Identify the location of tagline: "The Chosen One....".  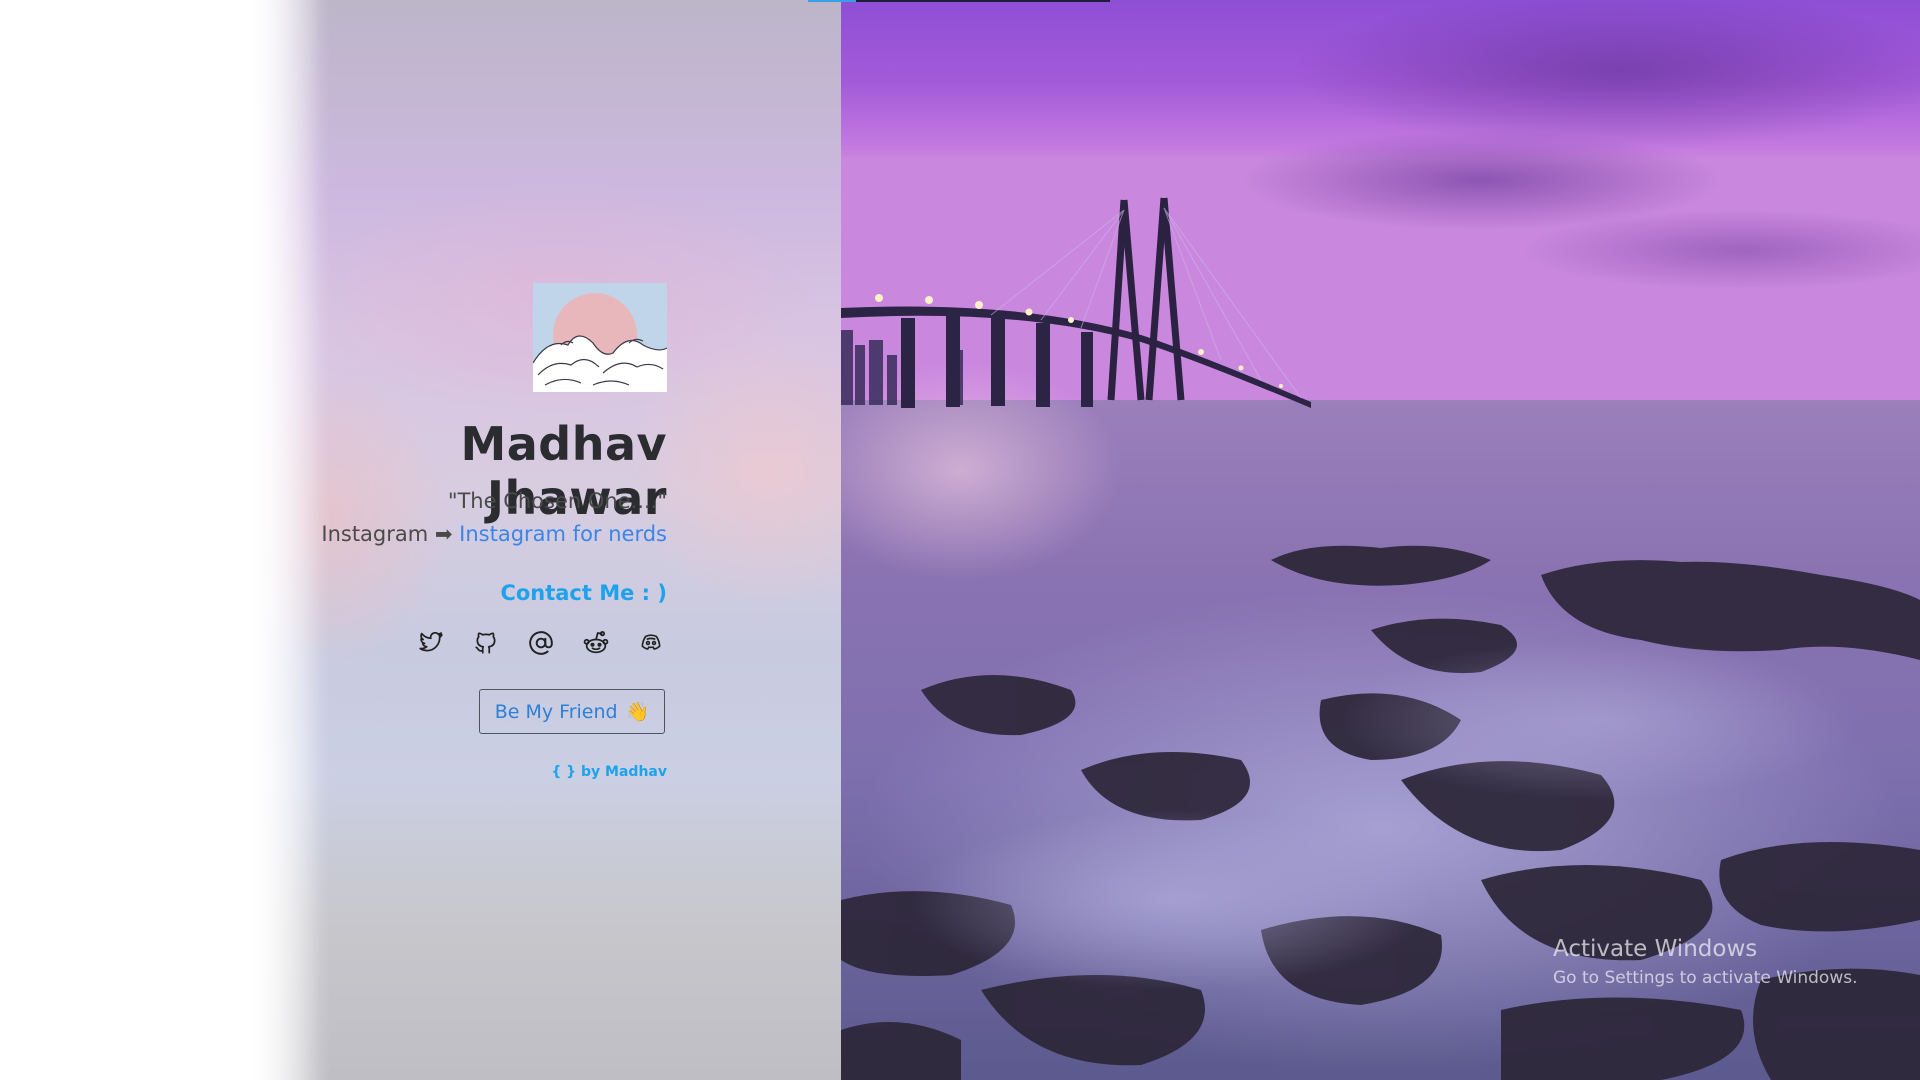
(557, 501).